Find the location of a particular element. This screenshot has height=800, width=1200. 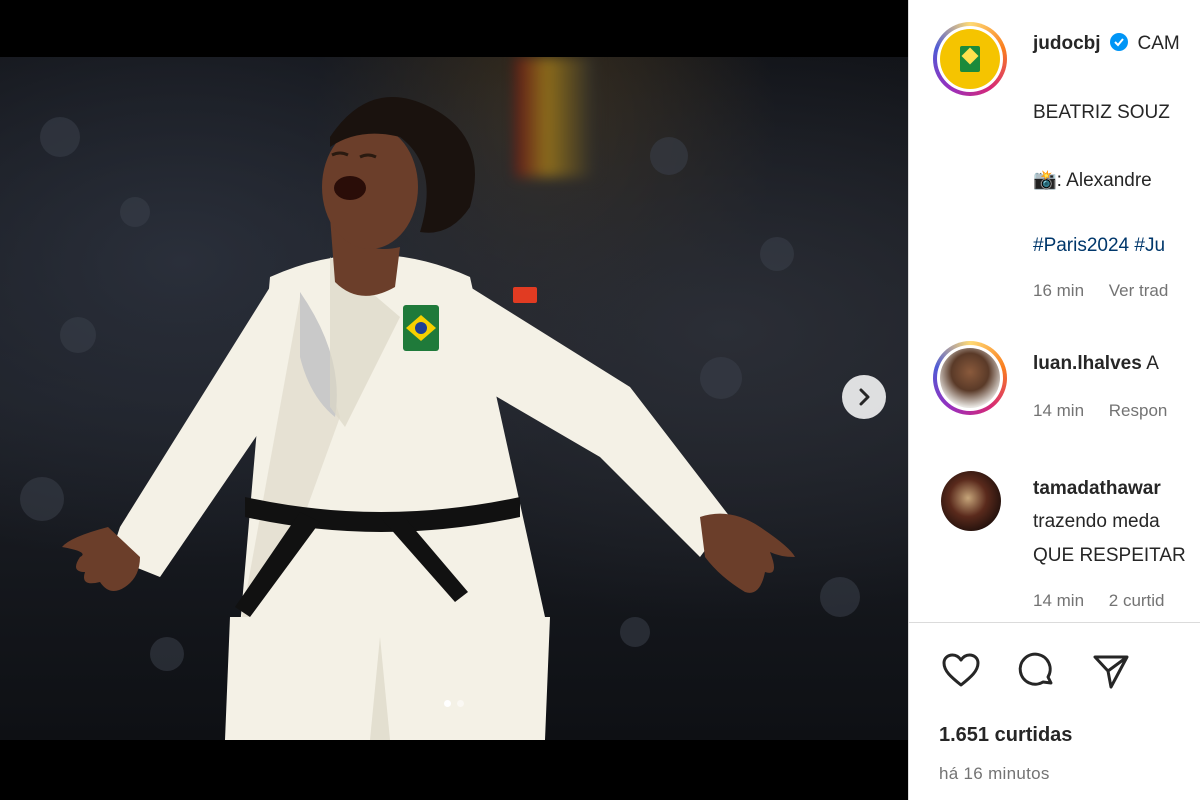

carousel-dot is located at coordinates (460, 703).